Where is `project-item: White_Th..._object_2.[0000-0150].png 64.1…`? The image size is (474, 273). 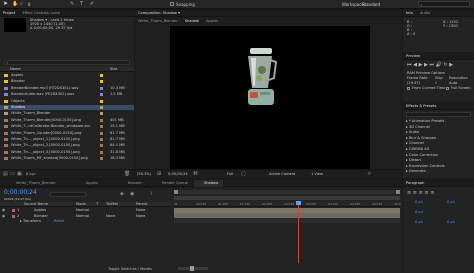
project-item: White_Th..._object_2.[0000-0150].png 64.1… is located at coordinates (67, 145).